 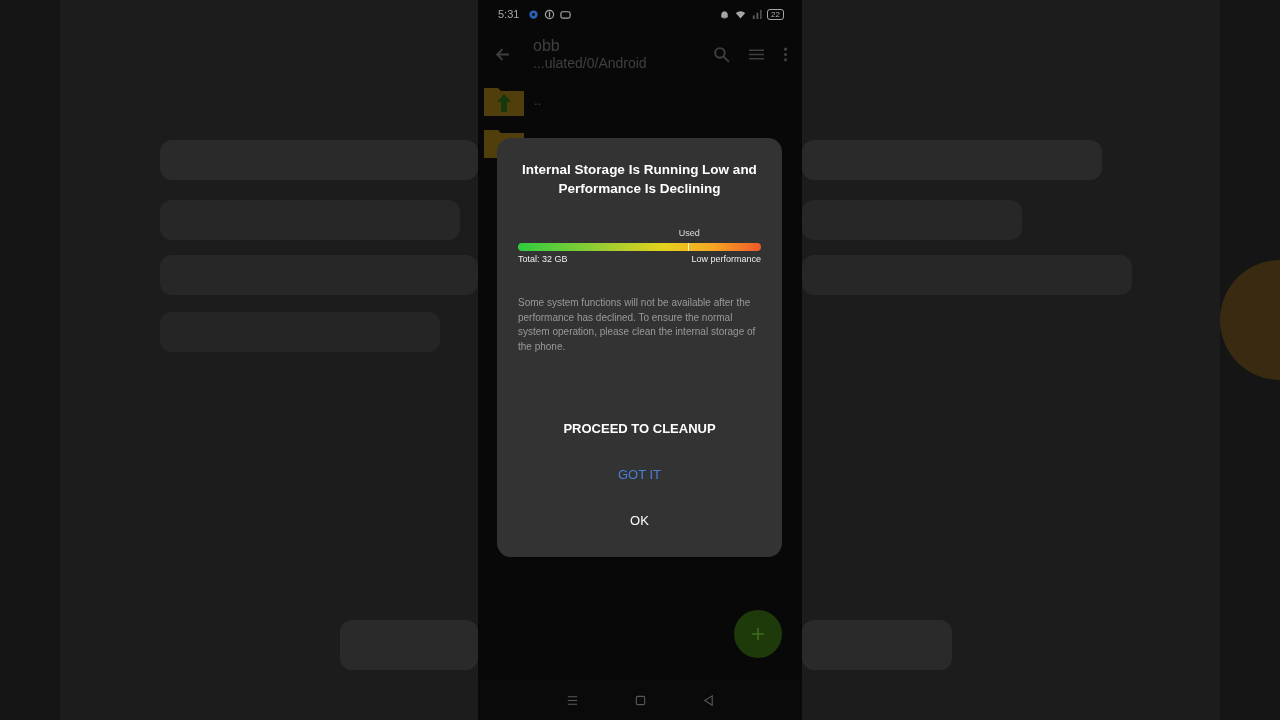 I want to click on menu-icon, so click(x=572, y=700).